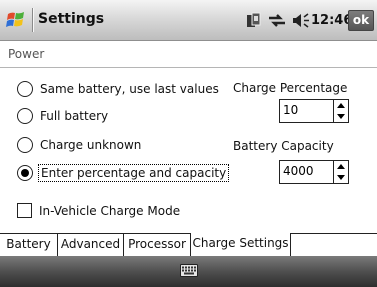 The height and width of the screenshot is (287, 377). What do you see at coordinates (157, 245) in the screenshot?
I see `tab-processor: Processor` at bounding box center [157, 245].